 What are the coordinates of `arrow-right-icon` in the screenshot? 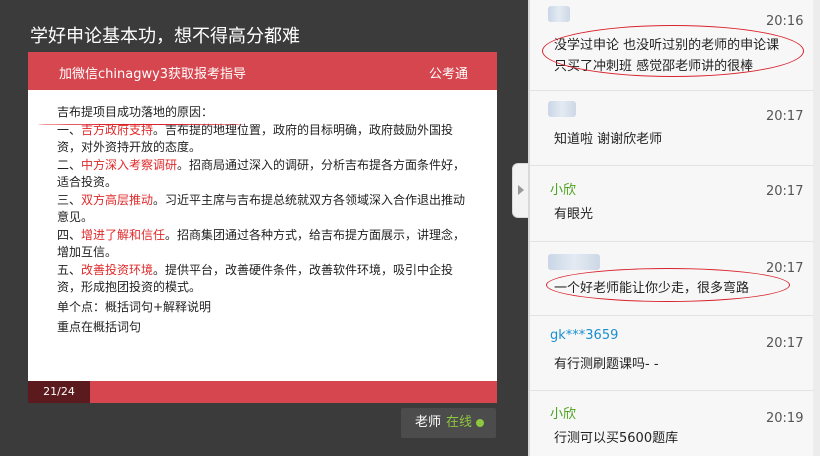 It's located at (521, 190).